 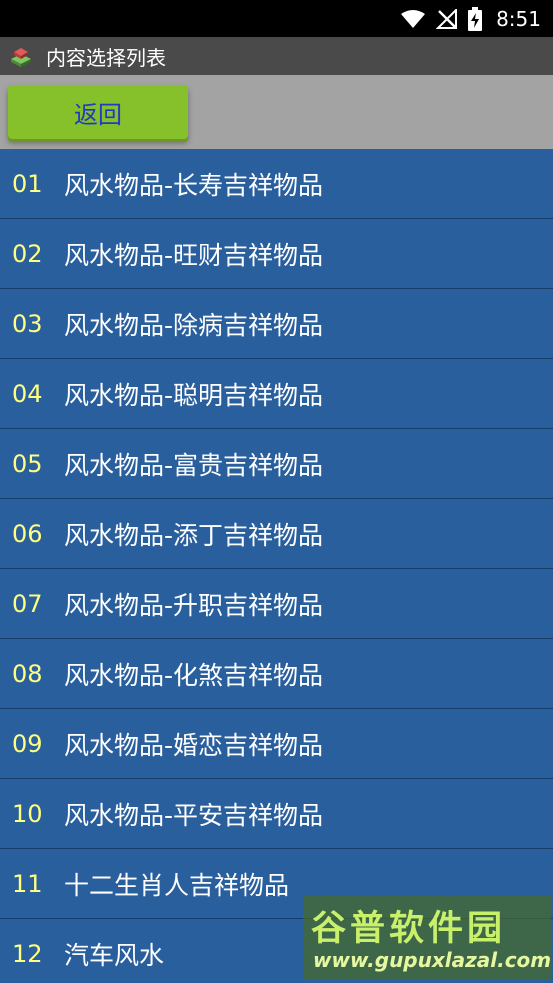 I want to click on battery-charging-icon, so click(x=475, y=18).